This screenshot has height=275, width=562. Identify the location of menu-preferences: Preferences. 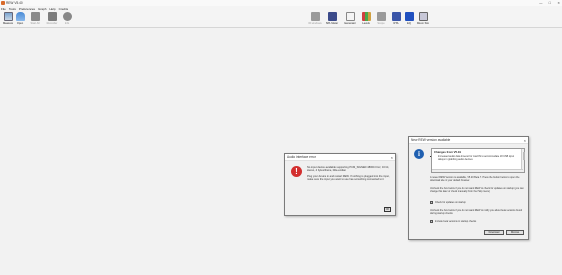
(27, 9).